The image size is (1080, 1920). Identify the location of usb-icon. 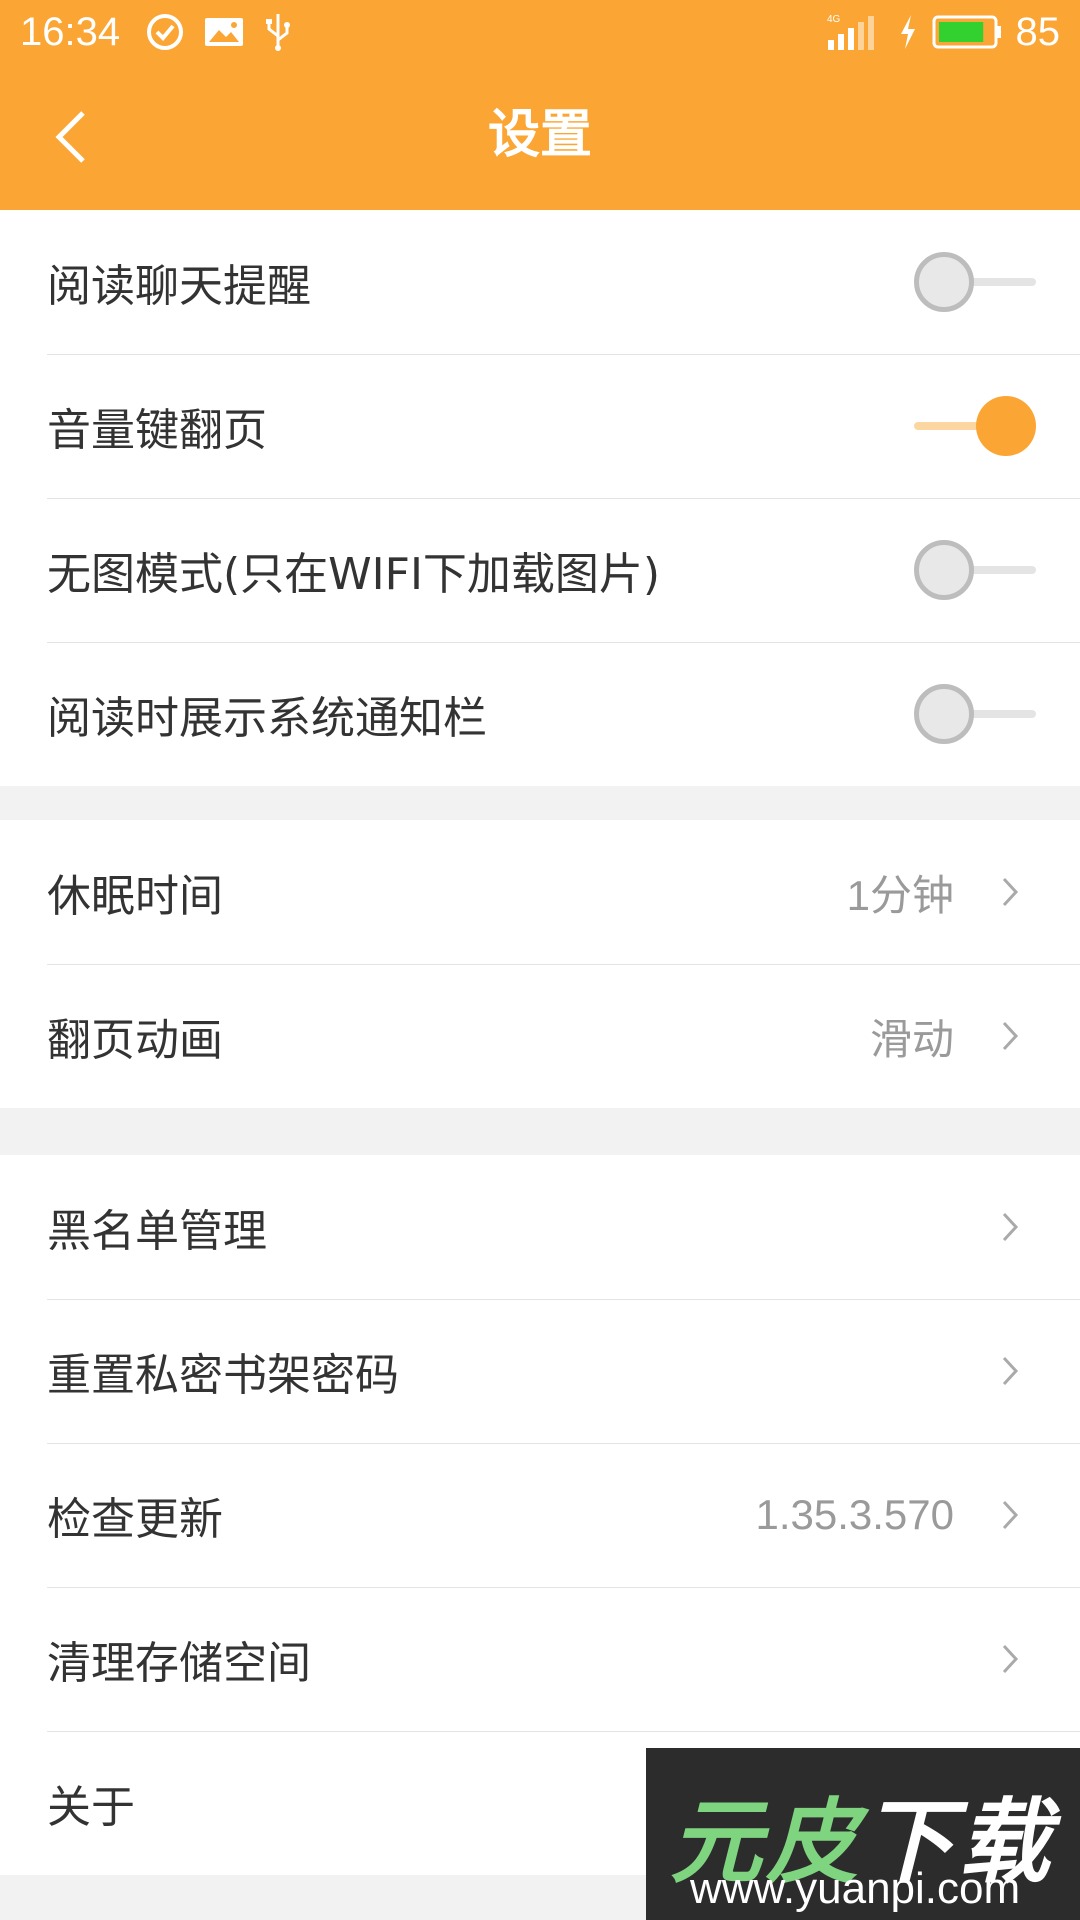
(278, 32).